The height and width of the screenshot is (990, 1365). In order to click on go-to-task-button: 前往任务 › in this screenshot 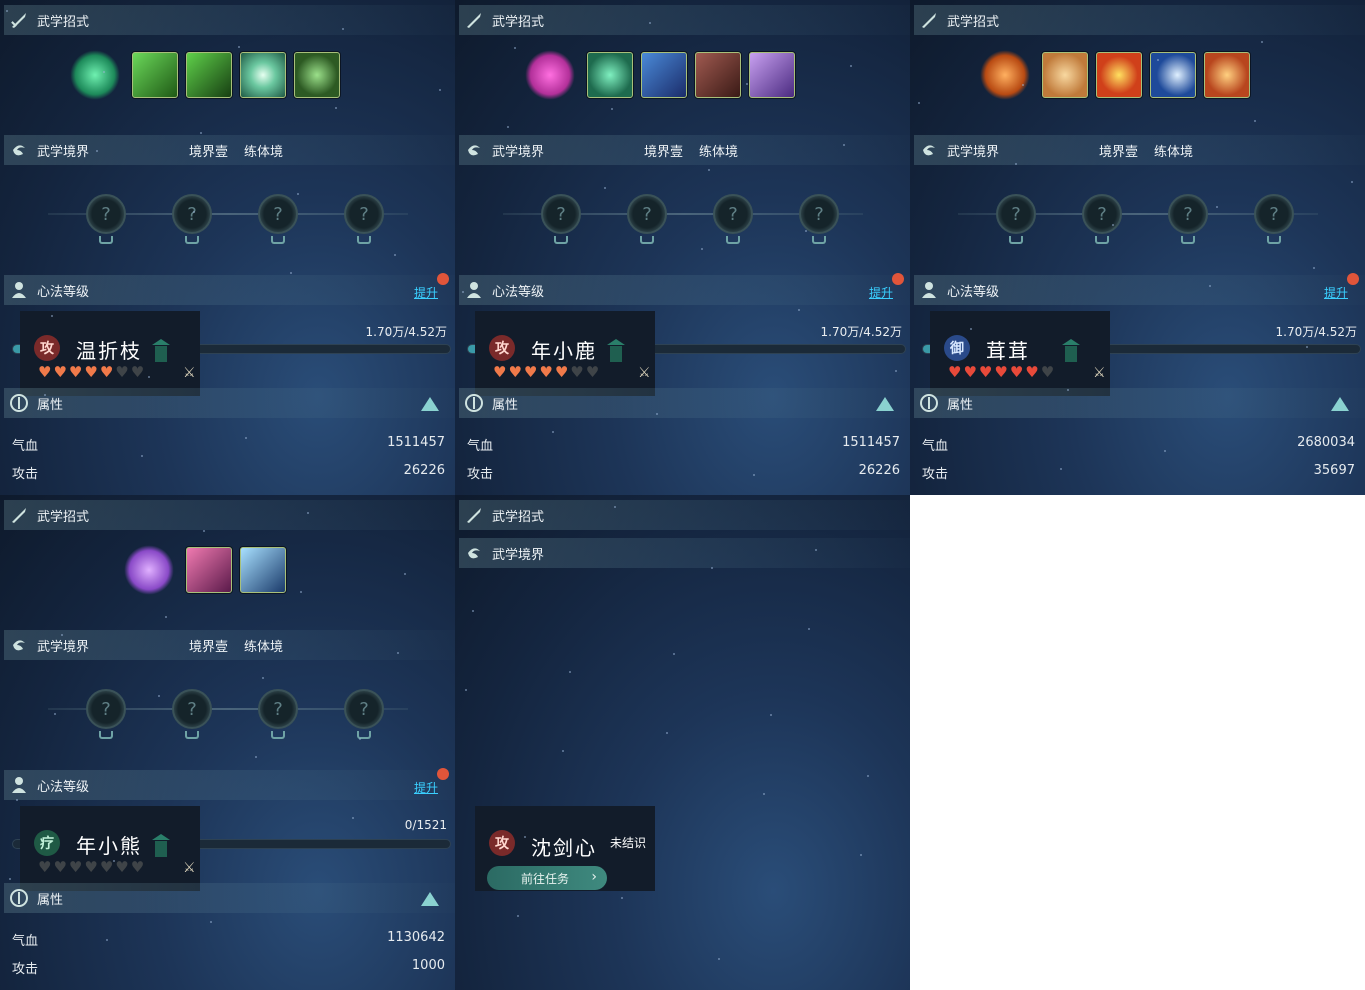, I will do `click(547, 878)`.